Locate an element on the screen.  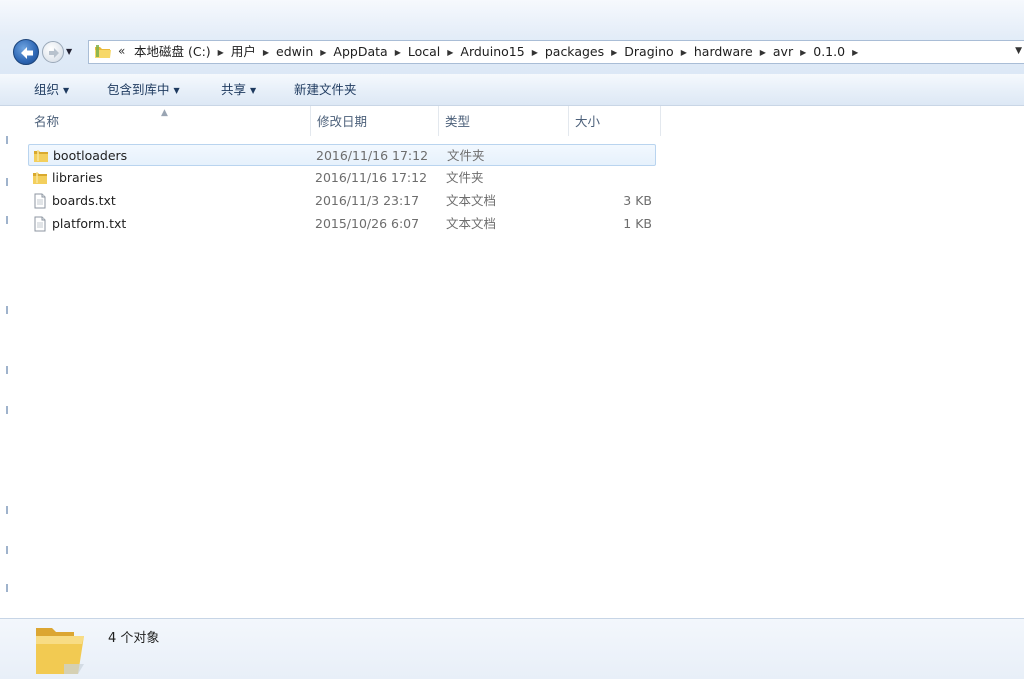
file-size: 3 KB is located at coordinates (637, 200).